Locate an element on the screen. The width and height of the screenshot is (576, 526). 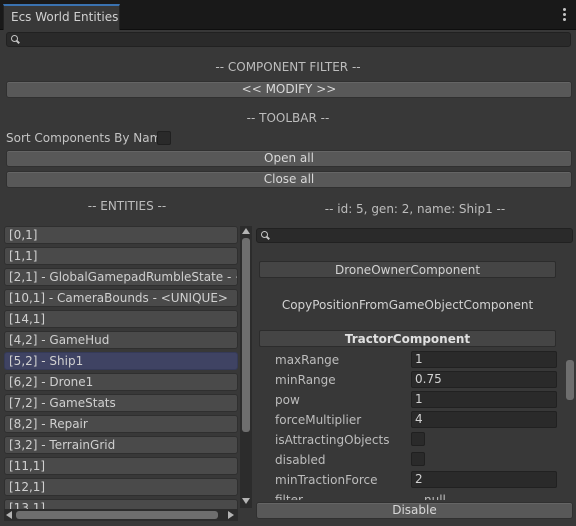
modify-button: << MODIFY >> is located at coordinates (289, 89).